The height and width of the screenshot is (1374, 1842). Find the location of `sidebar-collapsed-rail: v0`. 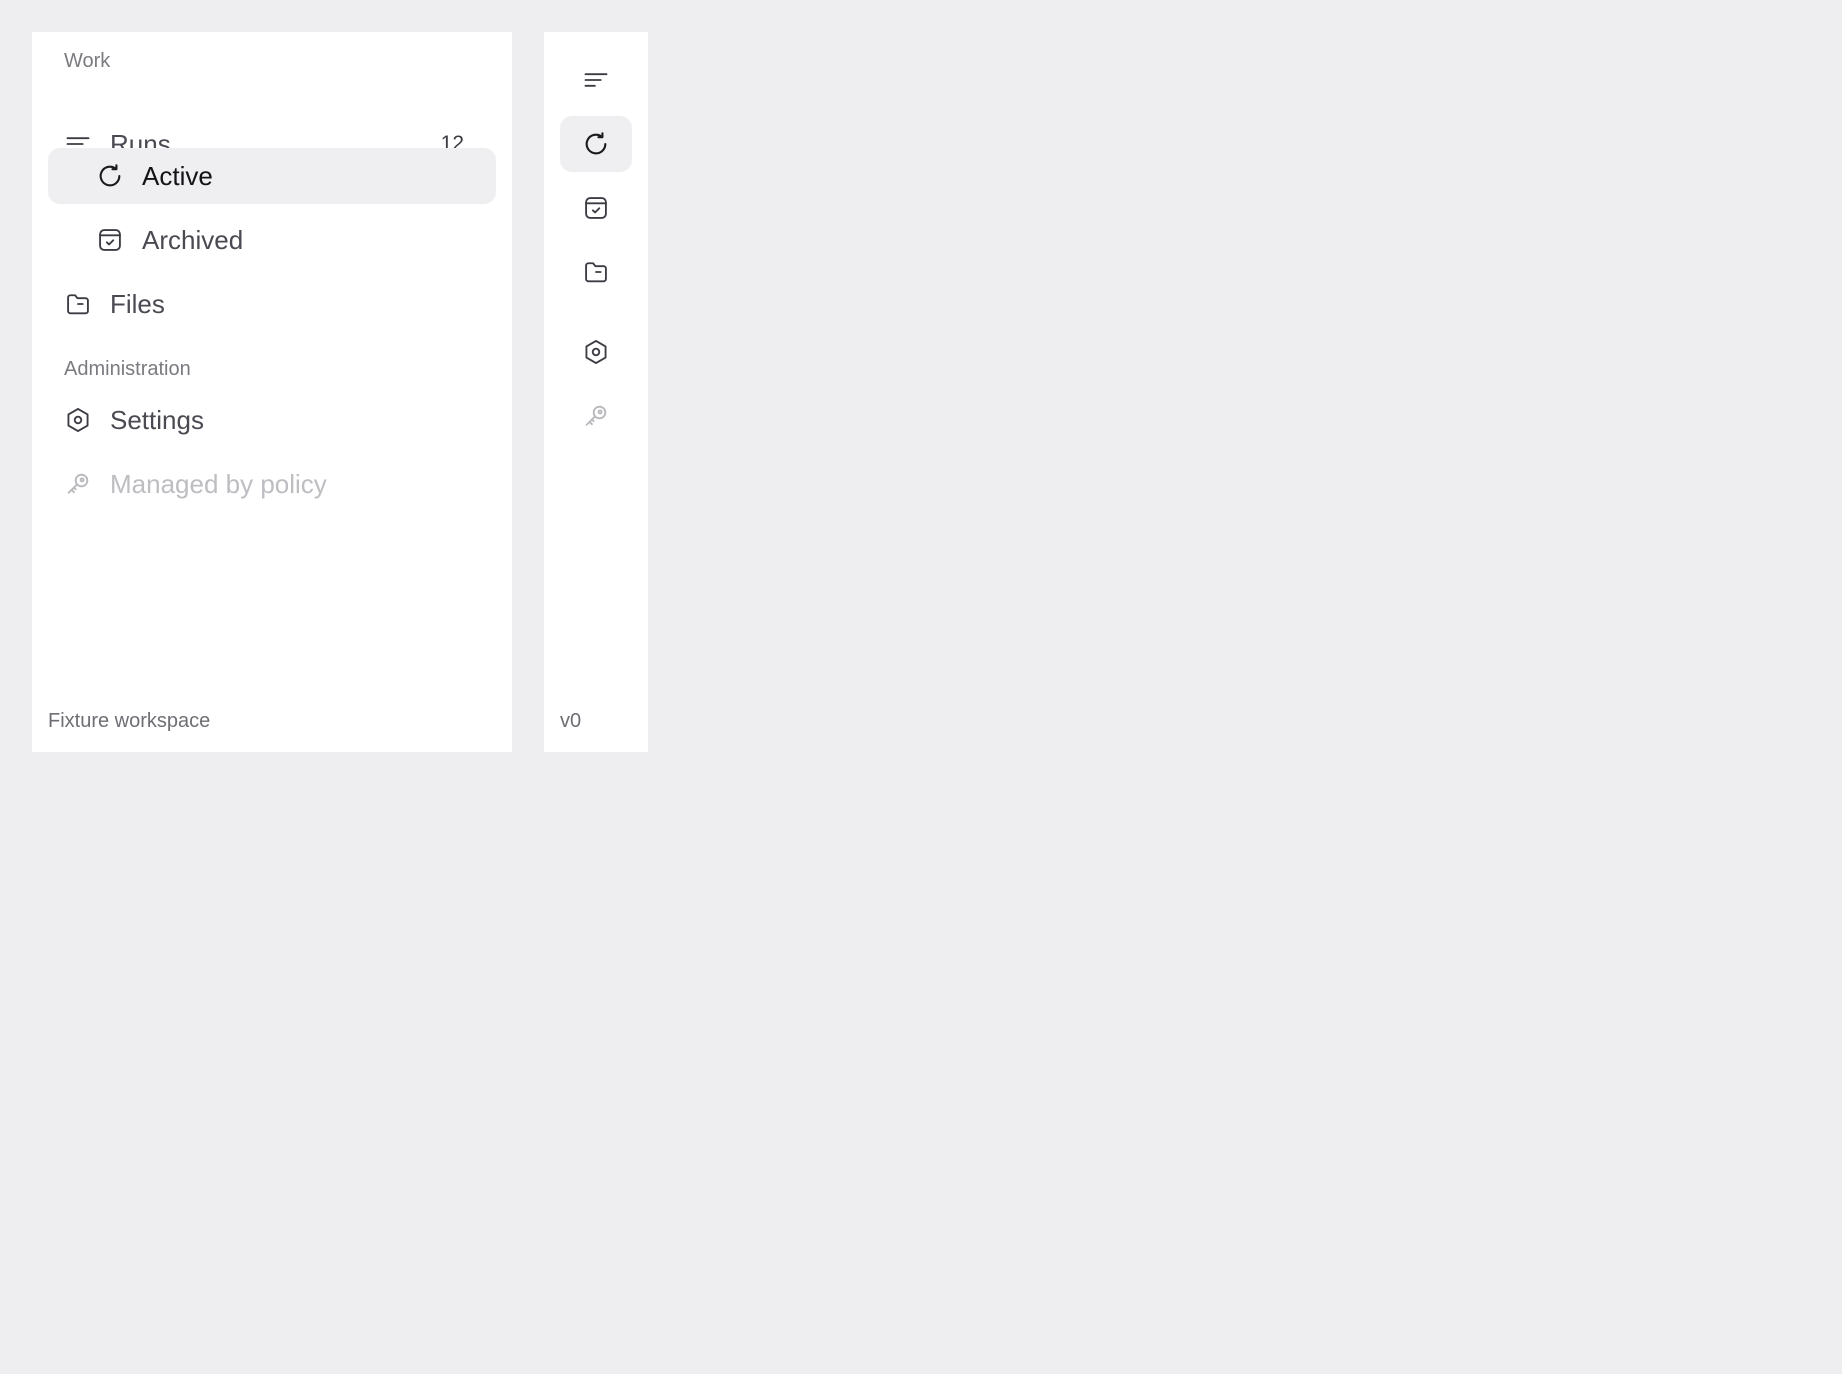

sidebar-collapsed-rail: v0 is located at coordinates (596, 392).